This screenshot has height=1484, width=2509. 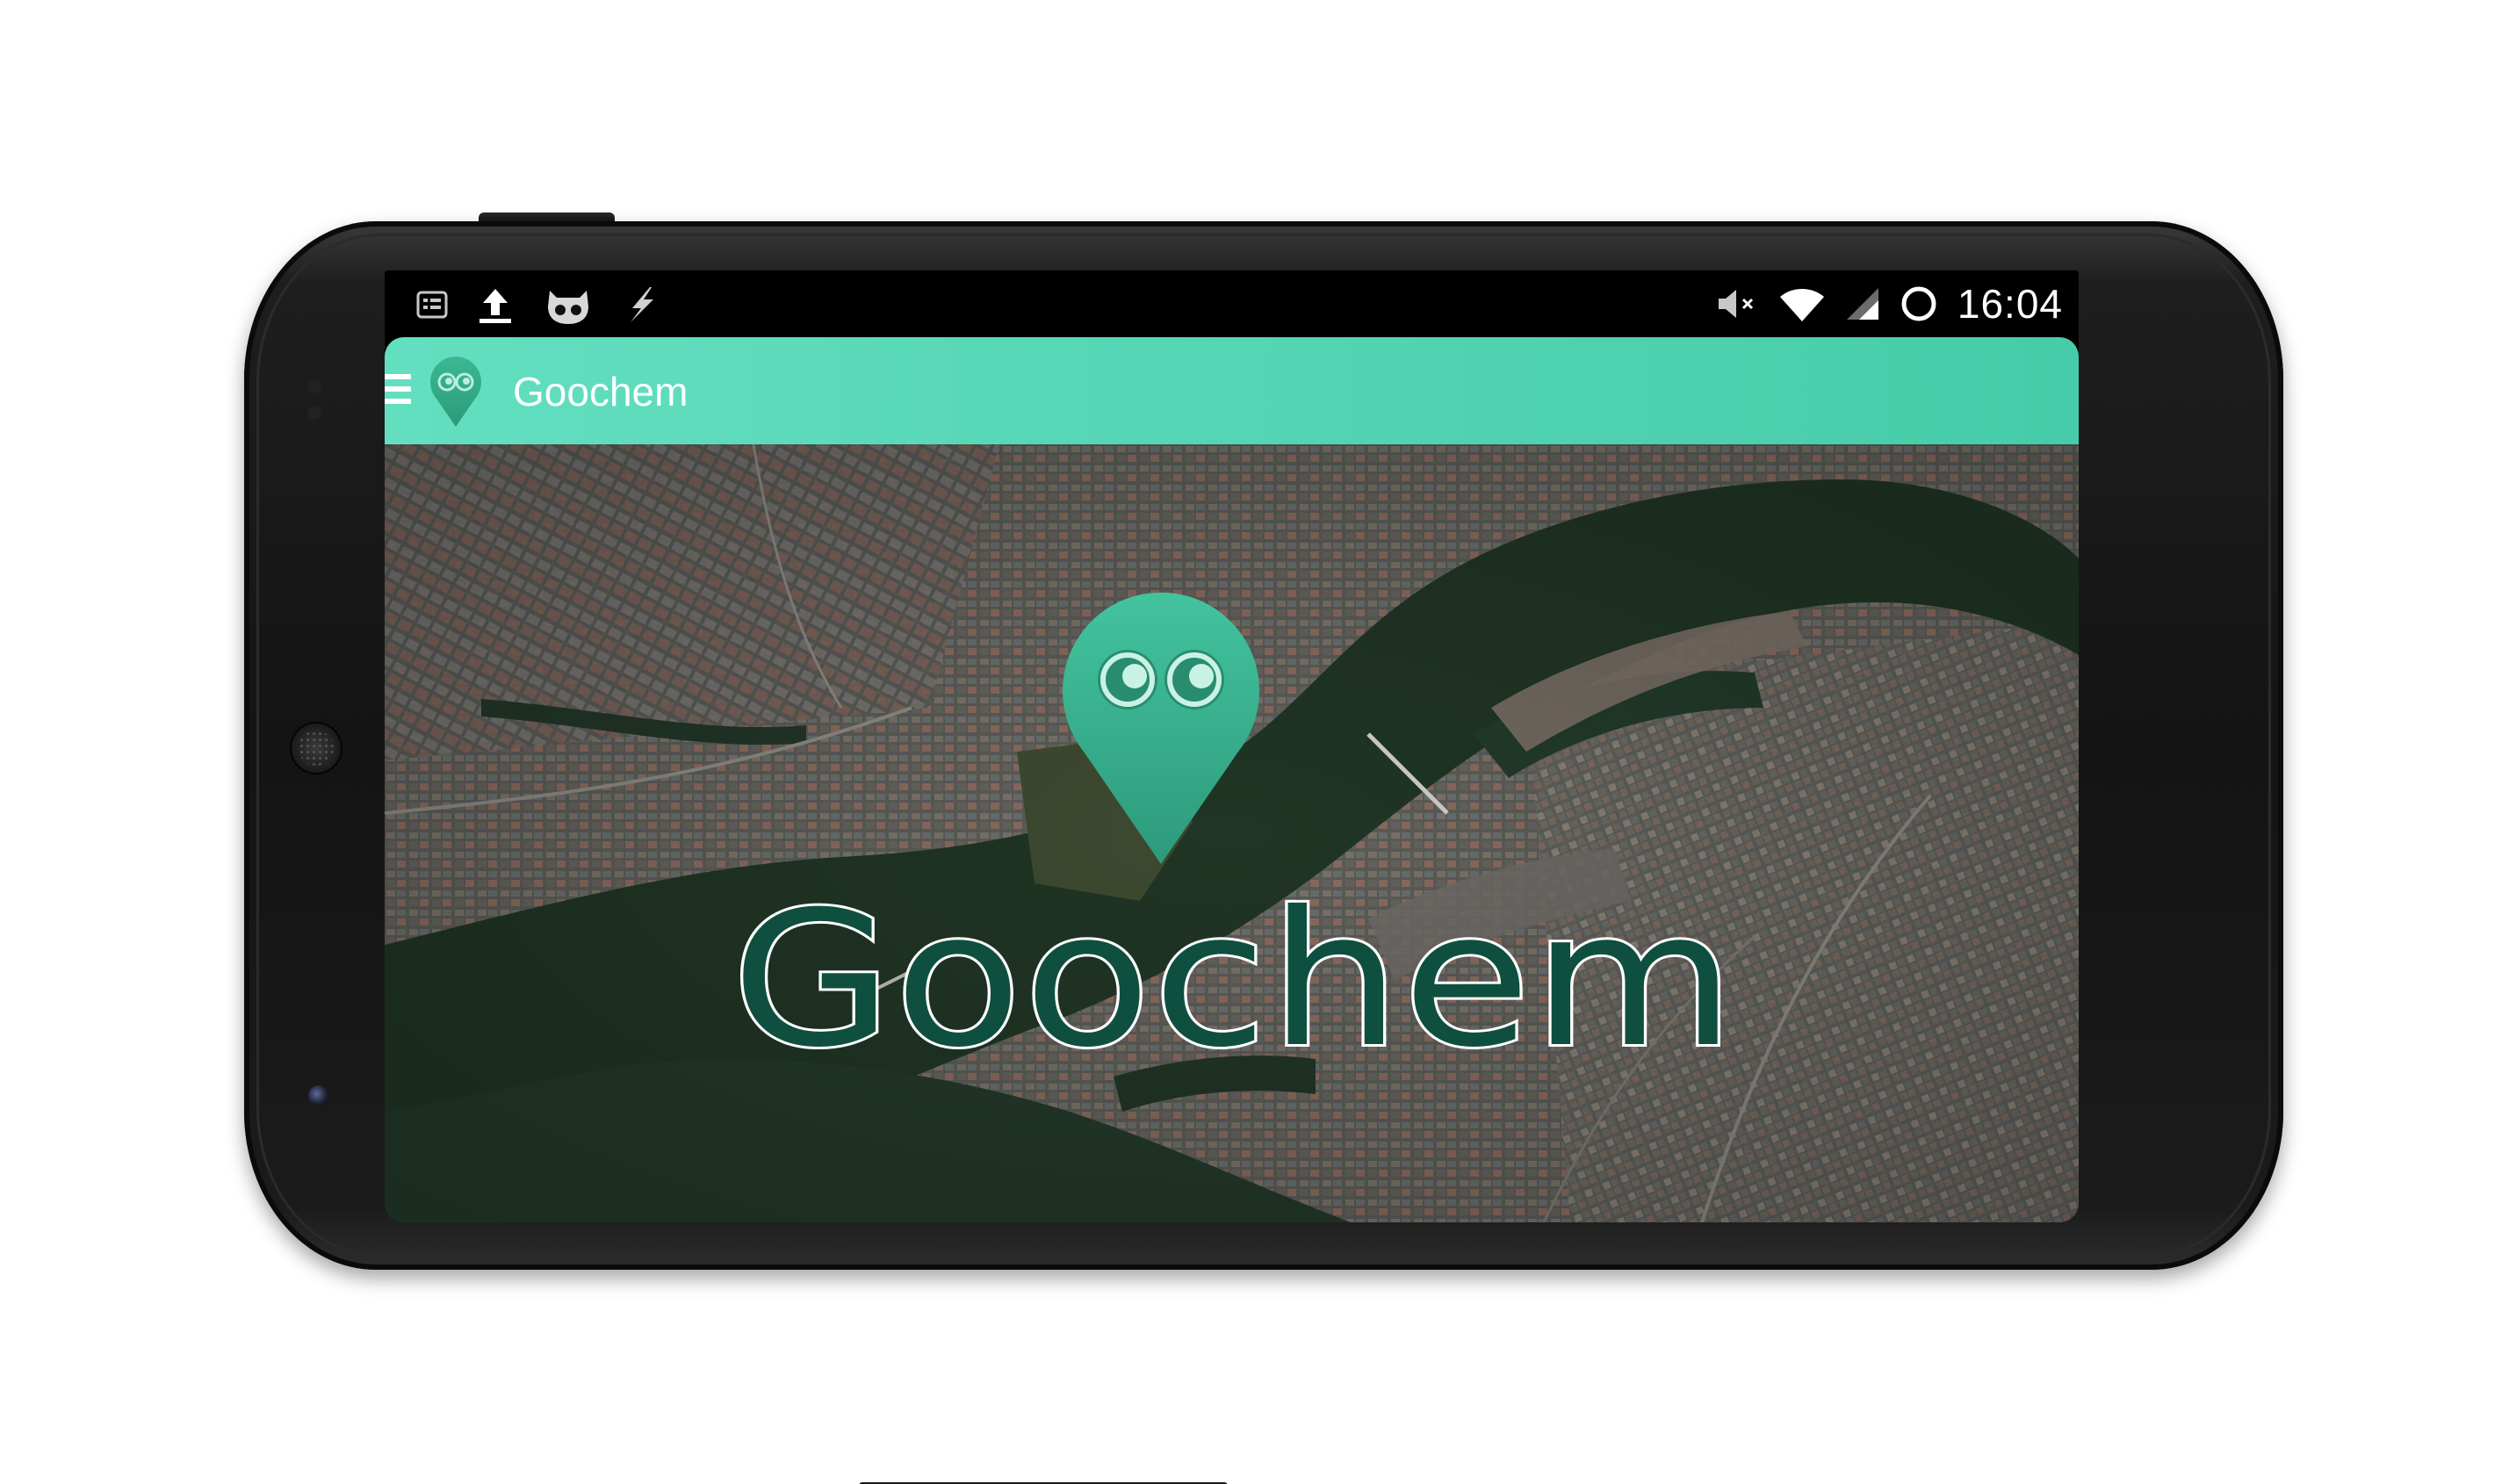 What do you see at coordinates (495, 306) in the screenshot?
I see `upload-icon` at bounding box center [495, 306].